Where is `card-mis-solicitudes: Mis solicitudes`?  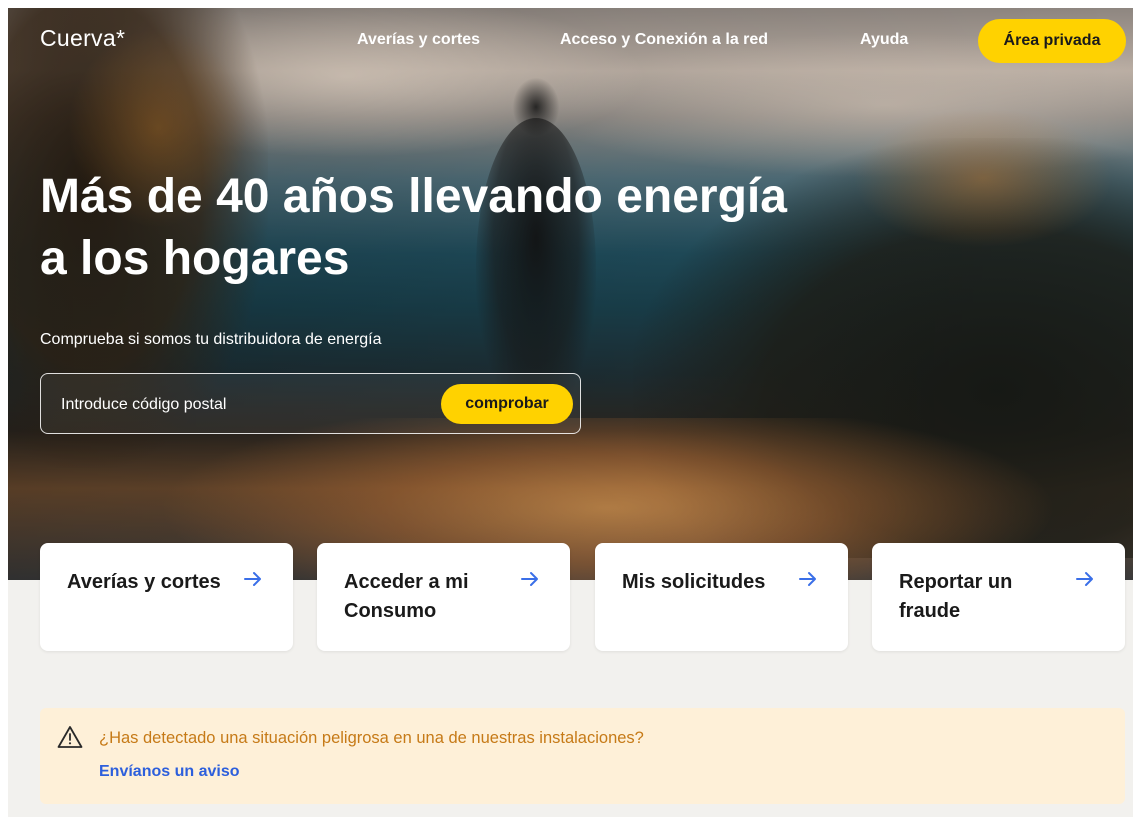 card-mis-solicitudes: Mis solicitudes is located at coordinates (721, 597).